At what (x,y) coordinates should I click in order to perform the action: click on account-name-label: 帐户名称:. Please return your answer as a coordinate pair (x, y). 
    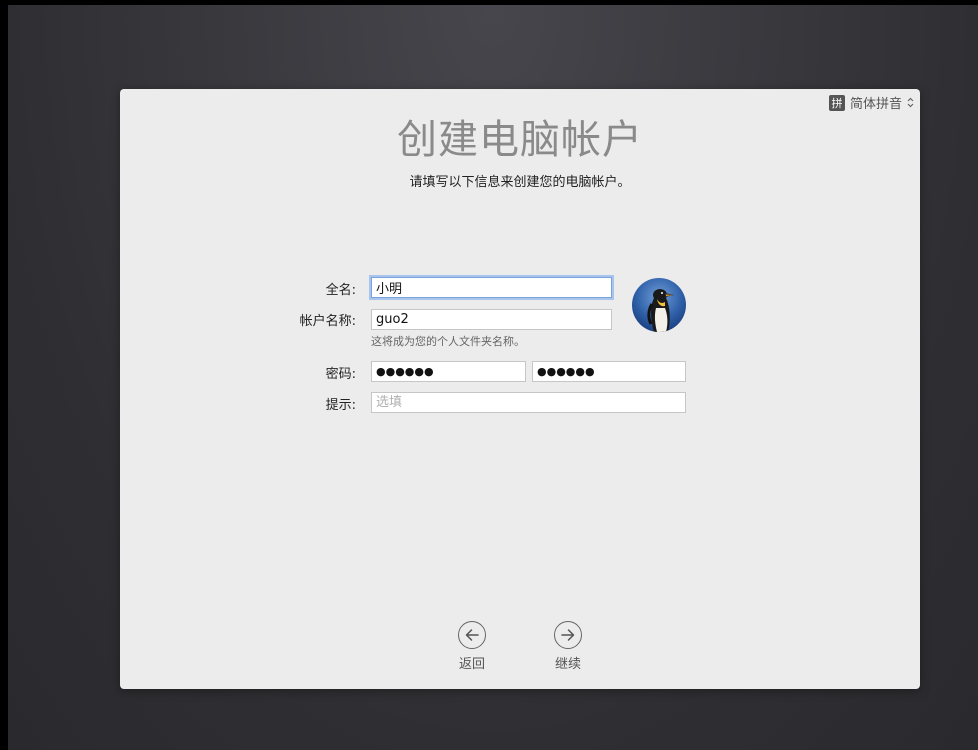
    Looking at the image, I should click on (327, 321).